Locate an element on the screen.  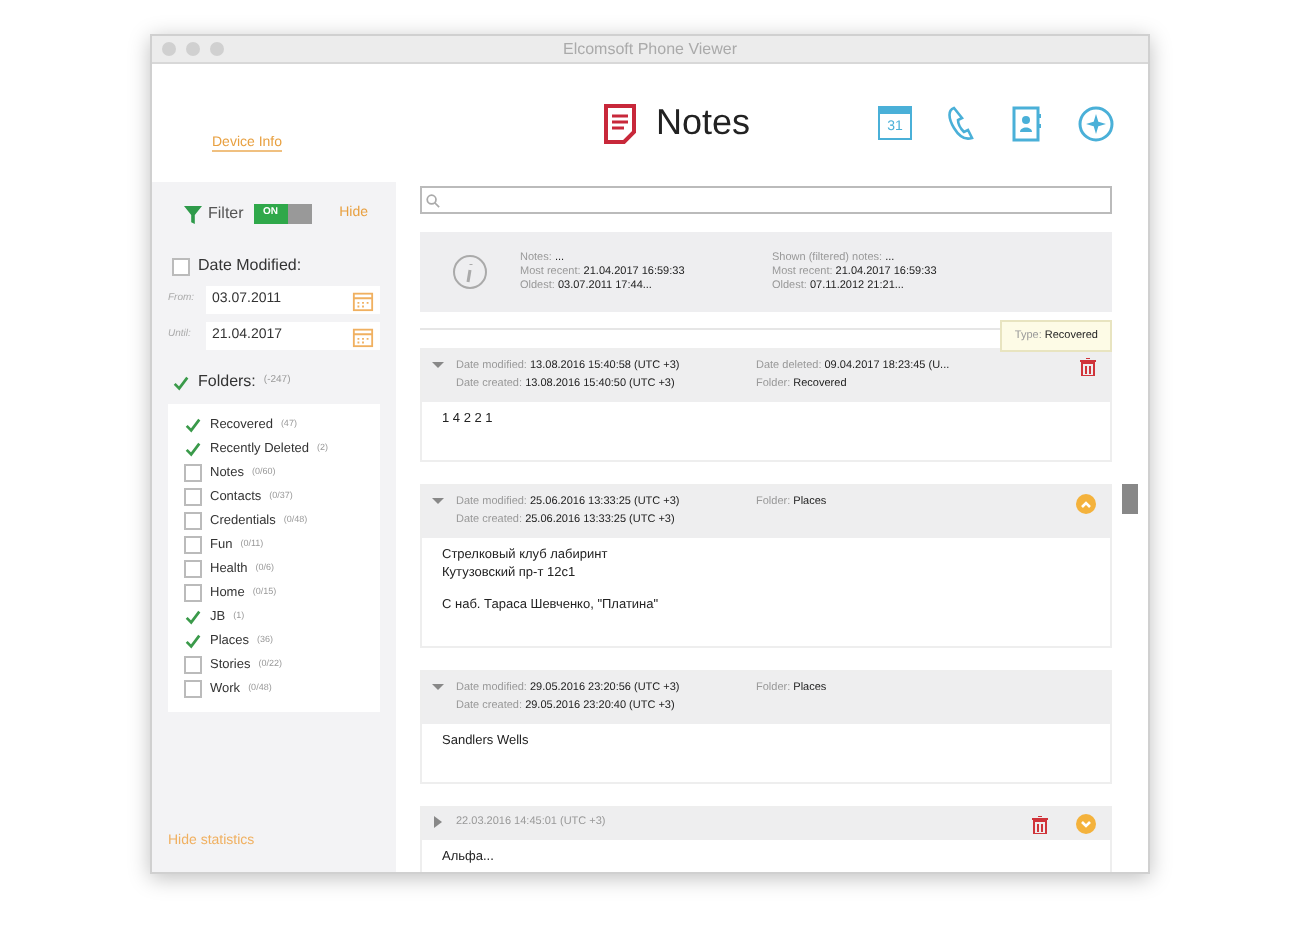
close-button is located at coordinates (169, 49).